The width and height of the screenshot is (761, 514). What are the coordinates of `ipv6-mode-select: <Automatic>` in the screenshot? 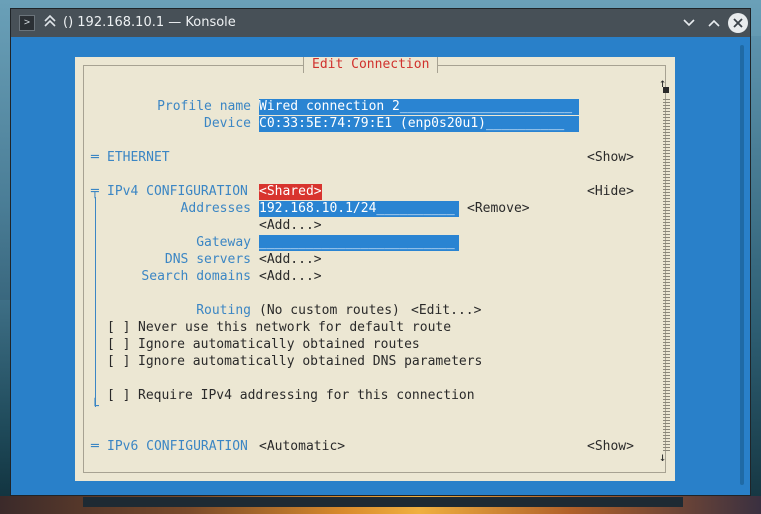 It's located at (302, 447).